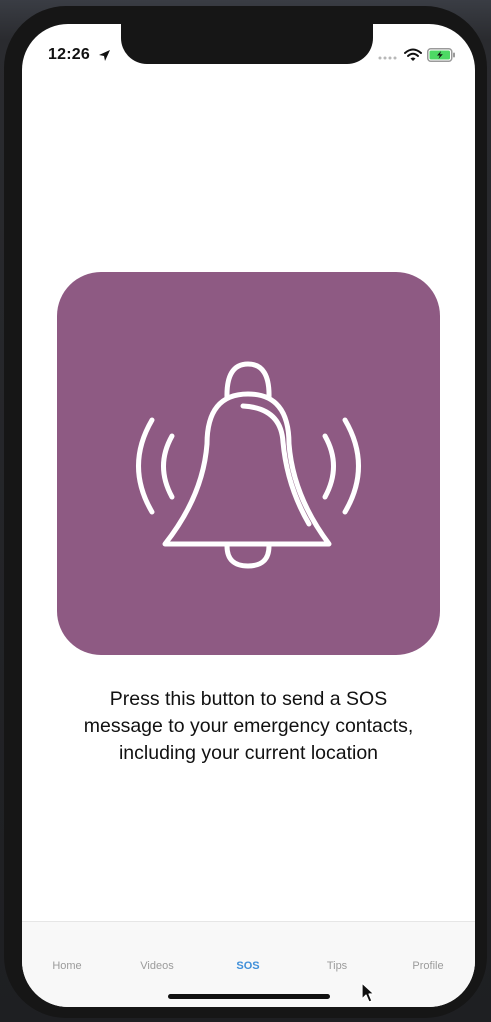  Describe the element at coordinates (248, 966) in the screenshot. I see `tab-sos: SOS` at that location.